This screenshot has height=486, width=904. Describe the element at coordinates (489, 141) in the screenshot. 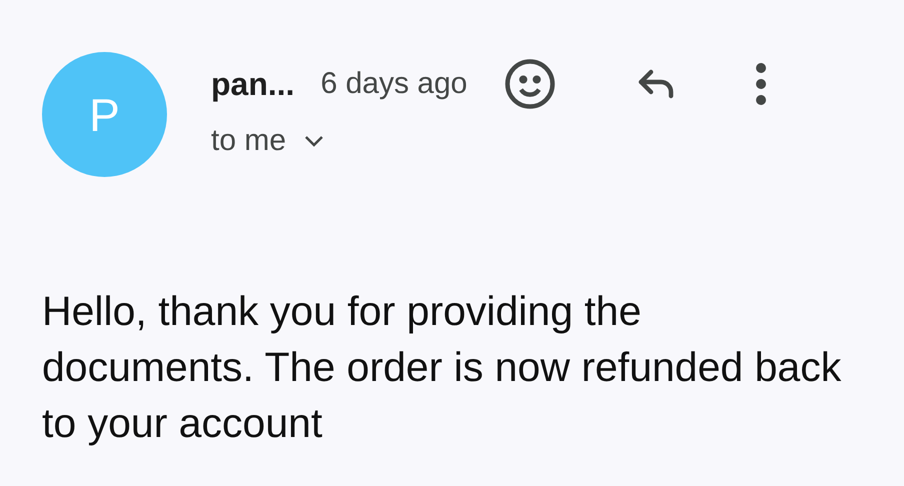

I see `recipient-toggle: to me` at that location.